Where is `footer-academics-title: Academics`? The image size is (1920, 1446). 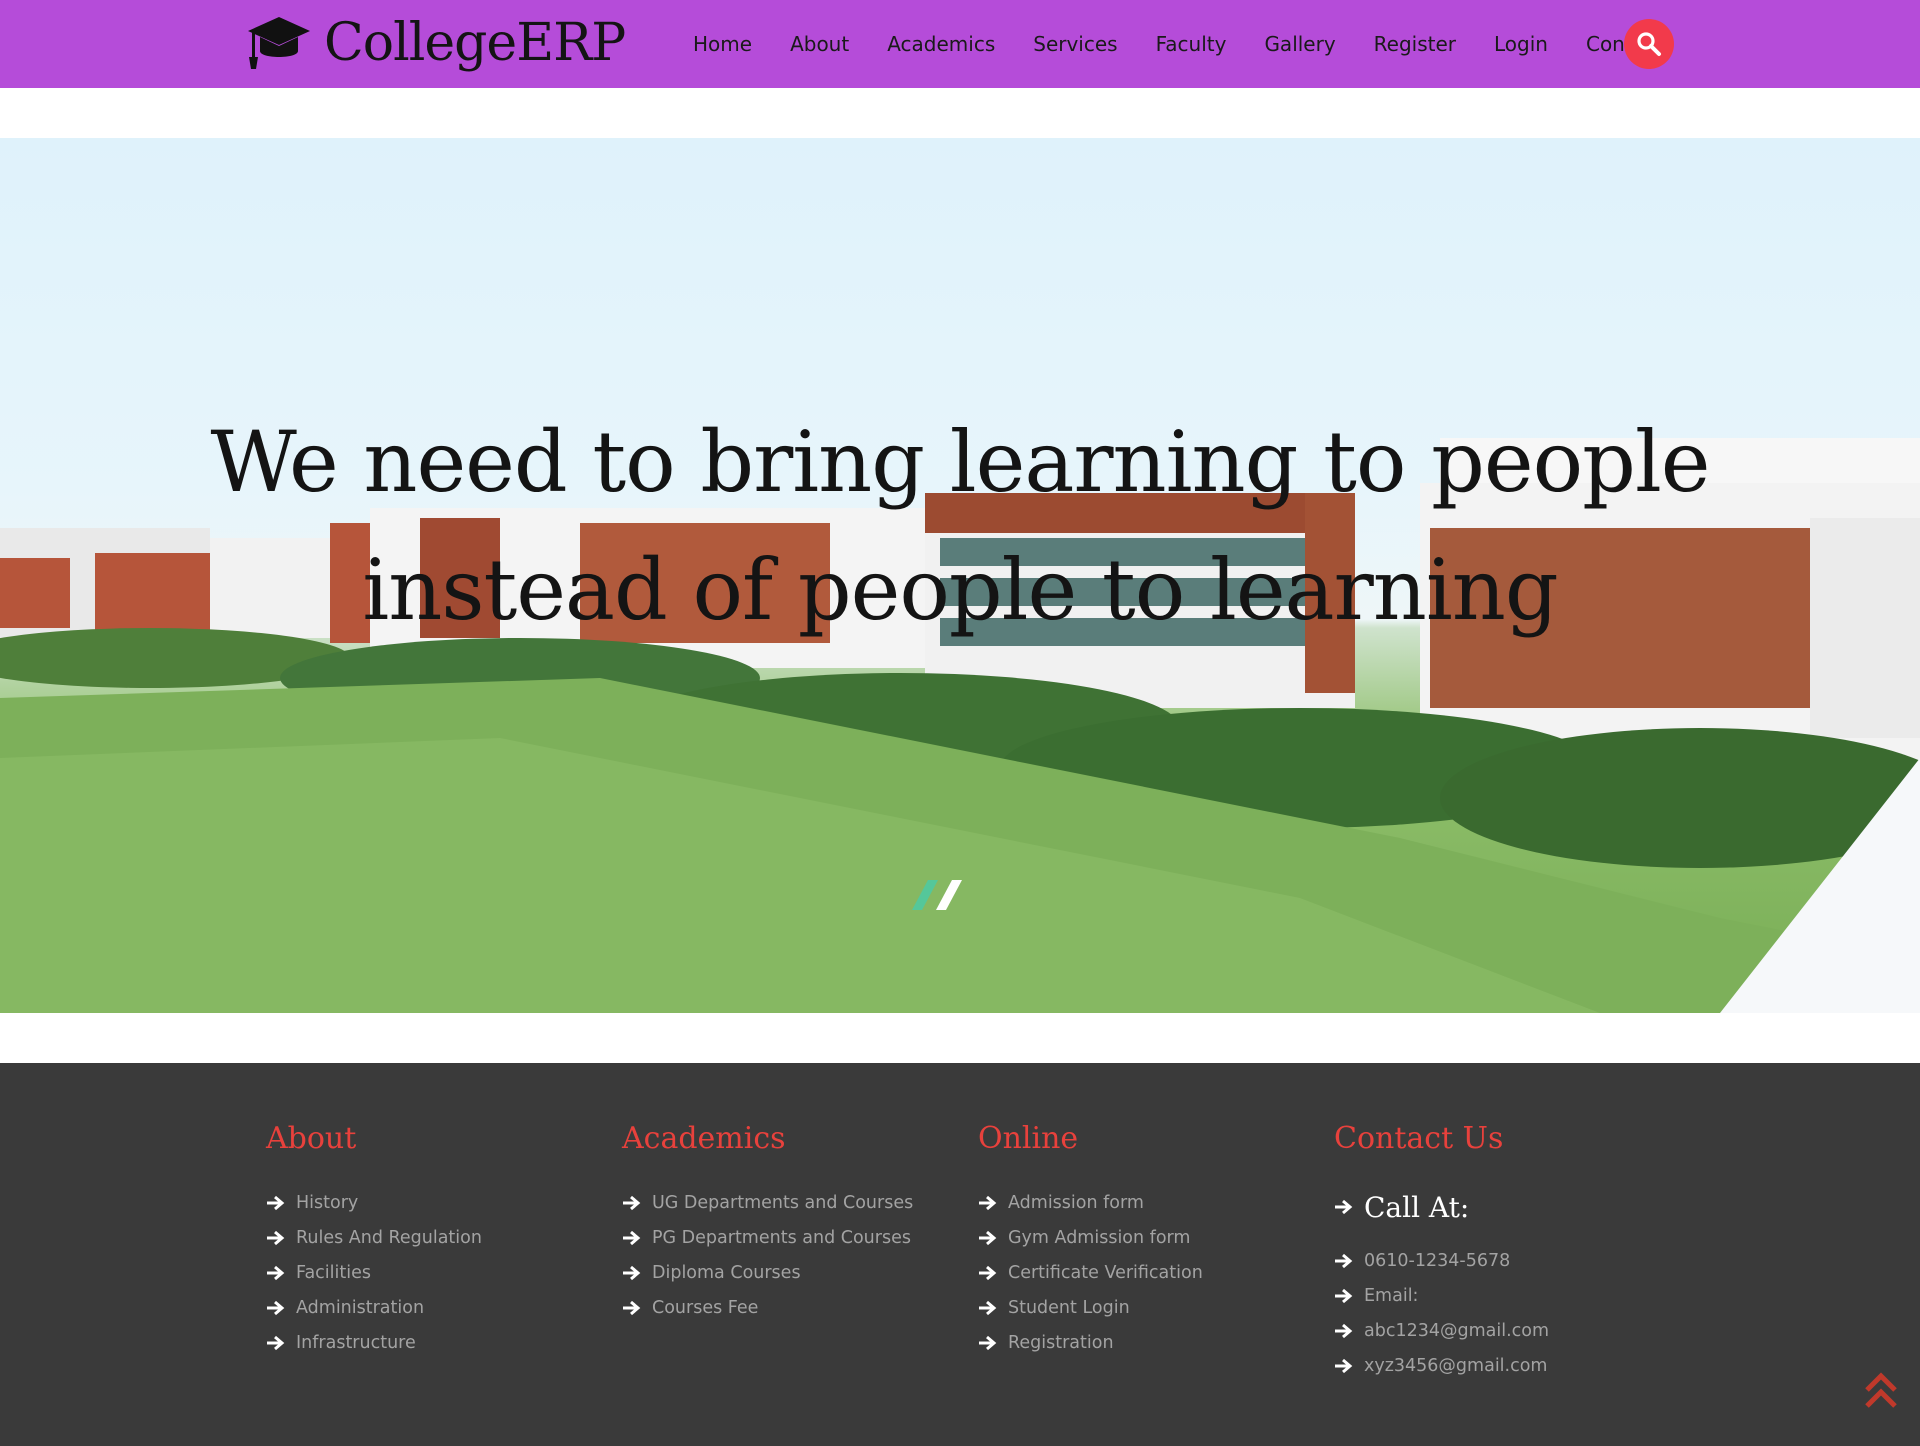 footer-academics-title: Academics is located at coordinates (704, 1138).